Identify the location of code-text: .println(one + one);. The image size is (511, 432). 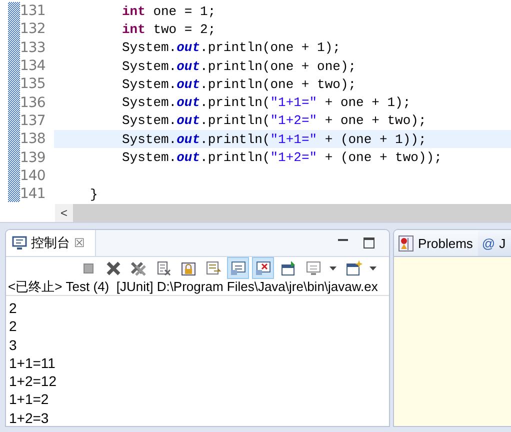
(278, 66).